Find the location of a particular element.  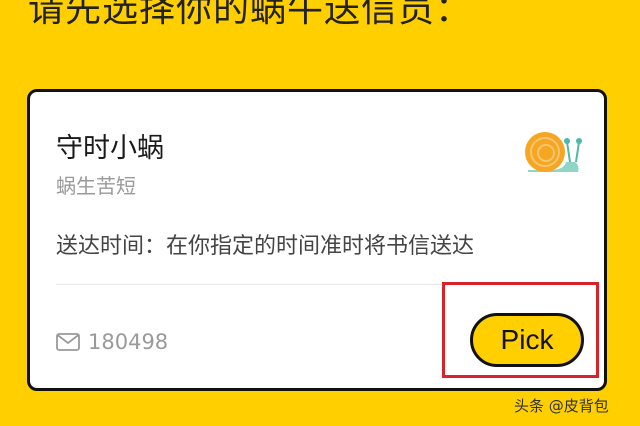

delivery-description: 送达时间：在你指定的时间准时将书信送达 is located at coordinates (265, 246).